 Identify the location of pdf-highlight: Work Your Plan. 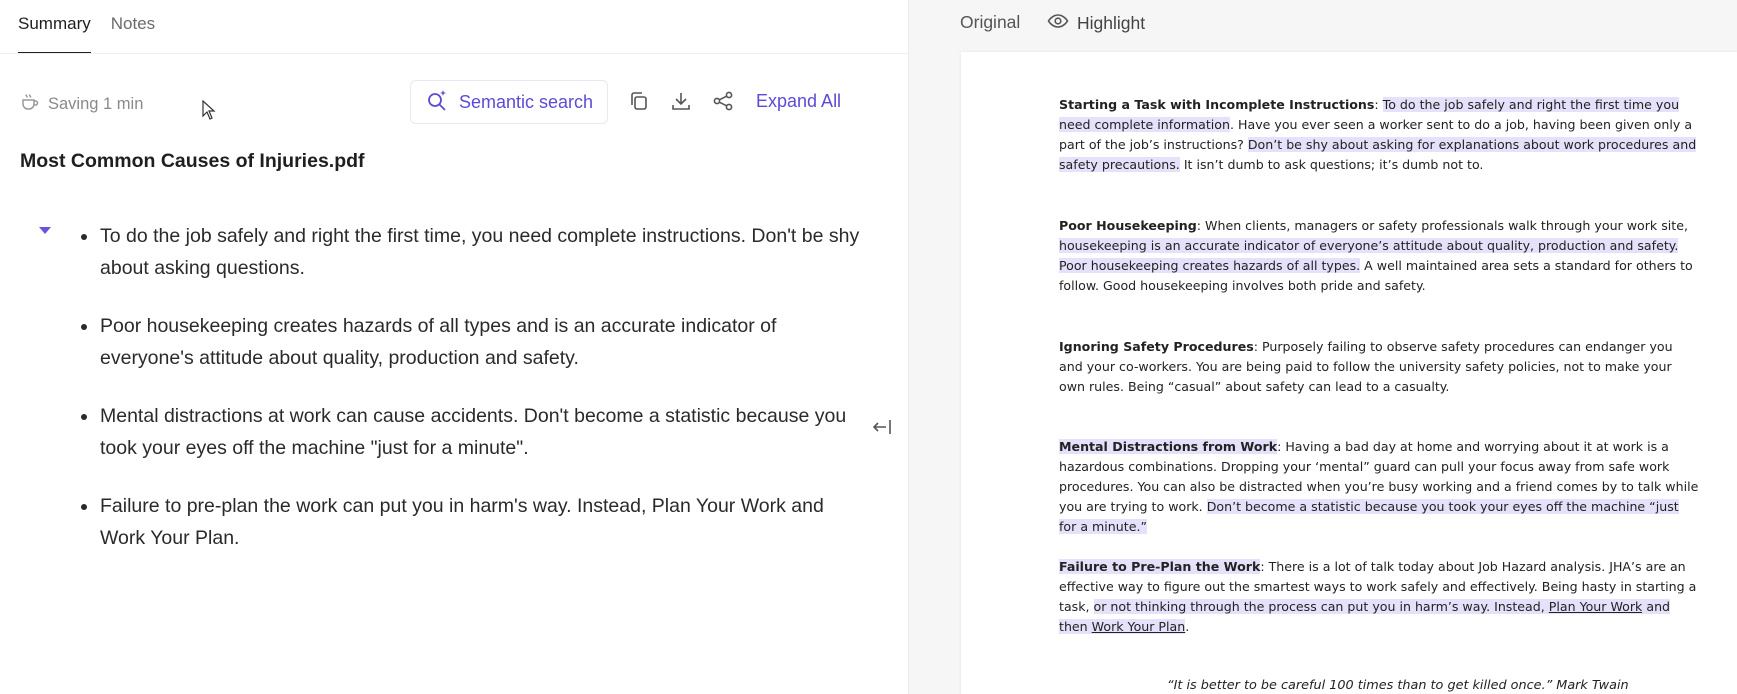
(1138, 626).